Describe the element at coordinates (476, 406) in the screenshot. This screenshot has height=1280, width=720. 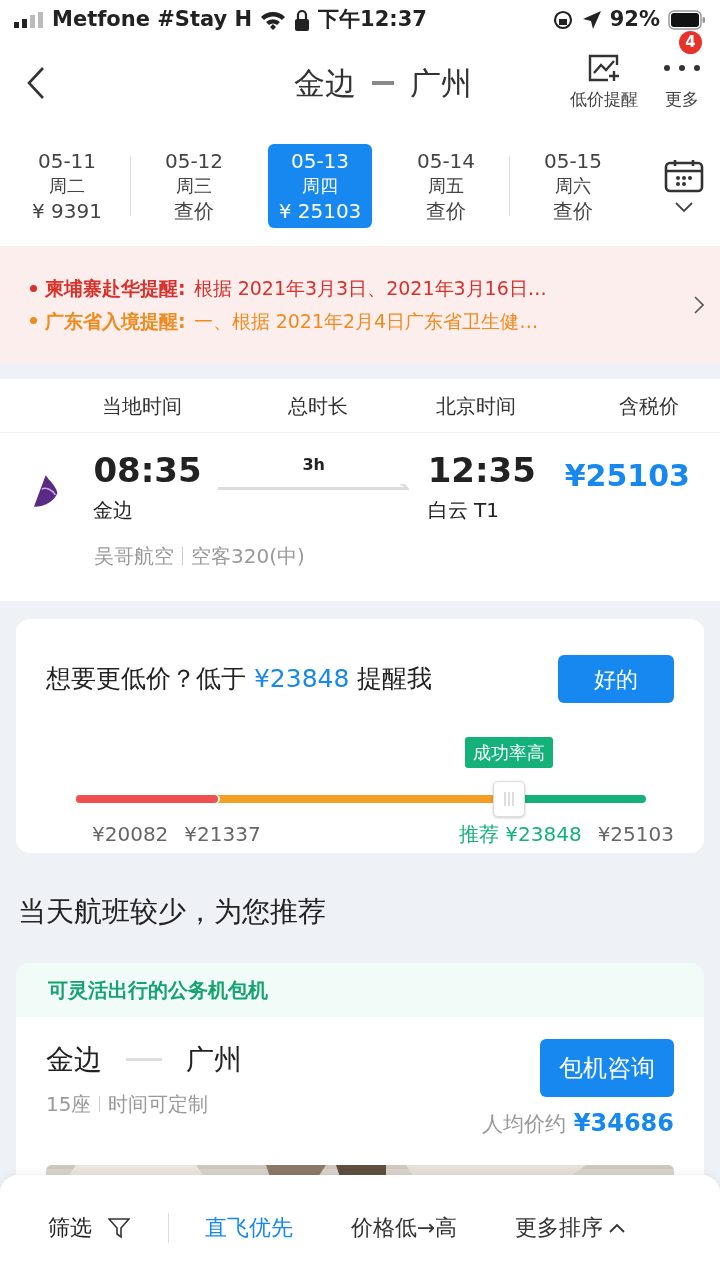
I see `column-header: 北京时间` at that location.